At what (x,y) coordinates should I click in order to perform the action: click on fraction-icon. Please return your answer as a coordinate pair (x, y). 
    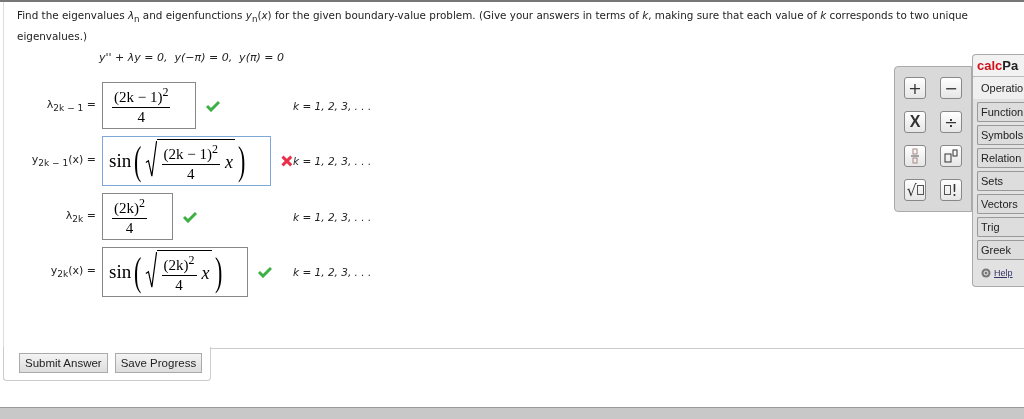
    Looking at the image, I should click on (915, 156).